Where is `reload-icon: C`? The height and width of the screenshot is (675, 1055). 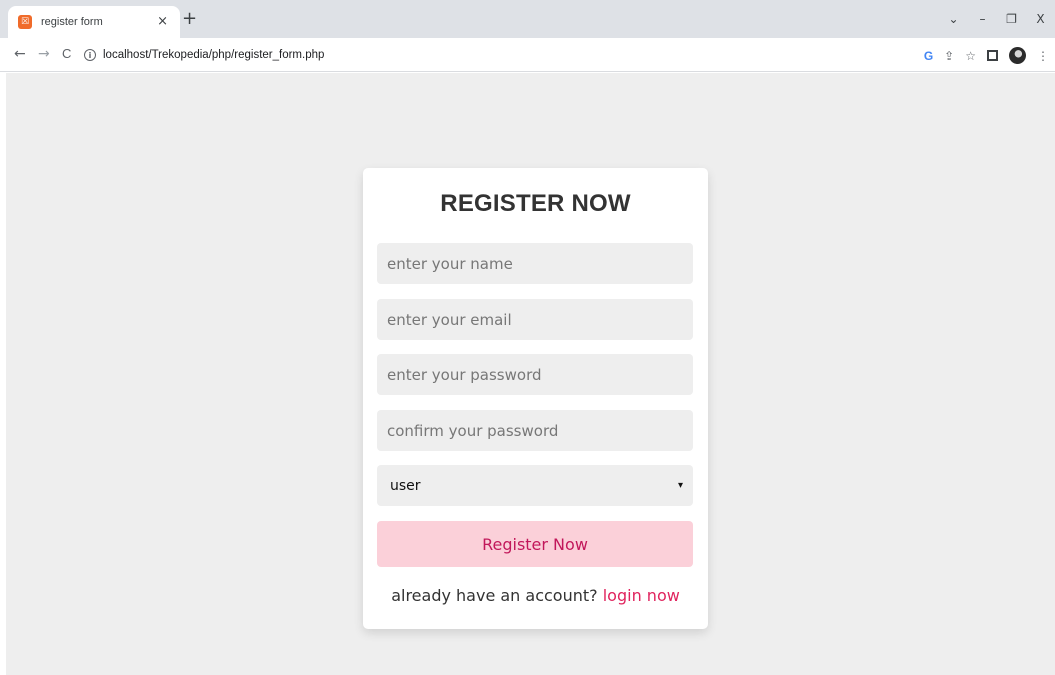
reload-icon: C is located at coordinates (66, 54).